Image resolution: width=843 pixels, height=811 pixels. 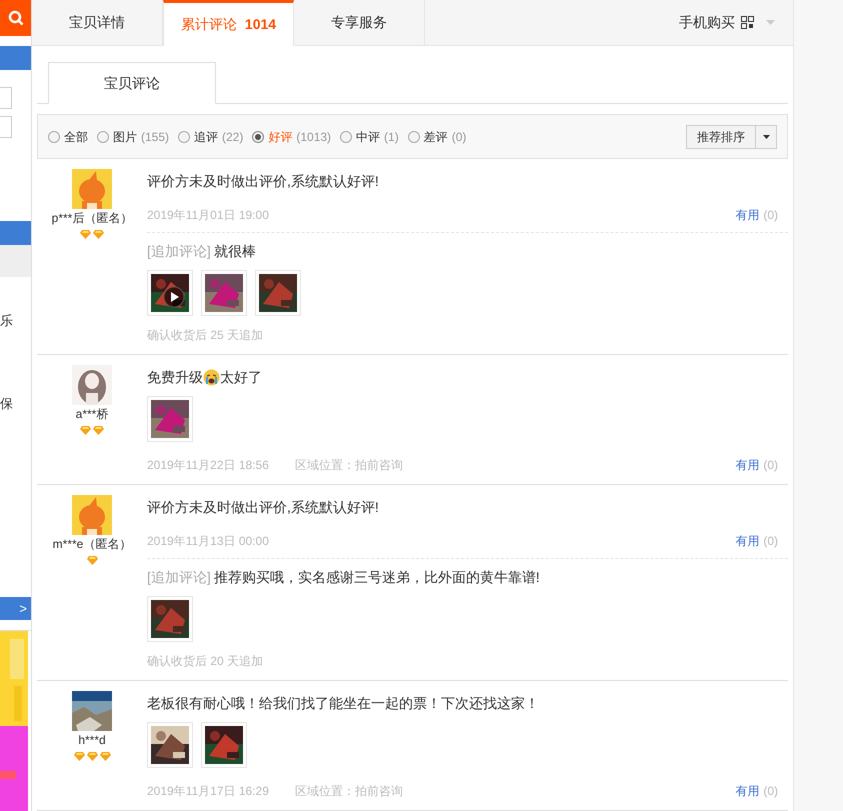 What do you see at coordinates (235, 251) in the screenshot?
I see `review-text: 就很棒` at bounding box center [235, 251].